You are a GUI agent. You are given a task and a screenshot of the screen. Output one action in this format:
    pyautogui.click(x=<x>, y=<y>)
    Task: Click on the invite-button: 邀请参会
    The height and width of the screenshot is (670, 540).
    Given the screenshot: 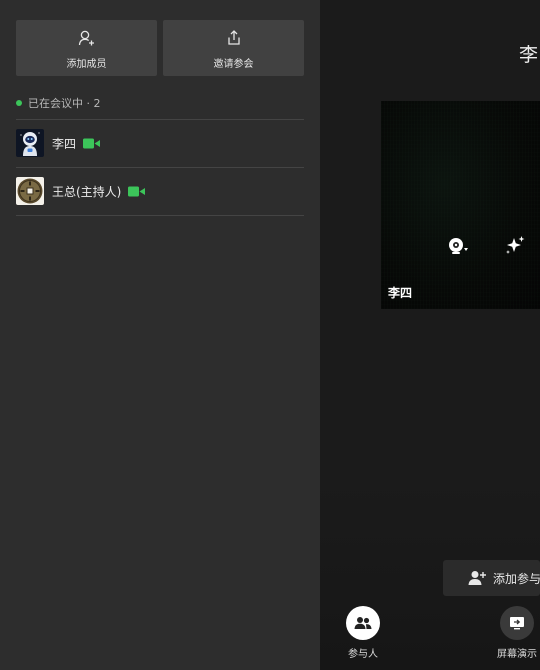 What is the action you would take?
    pyautogui.click(x=233, y=48)
    